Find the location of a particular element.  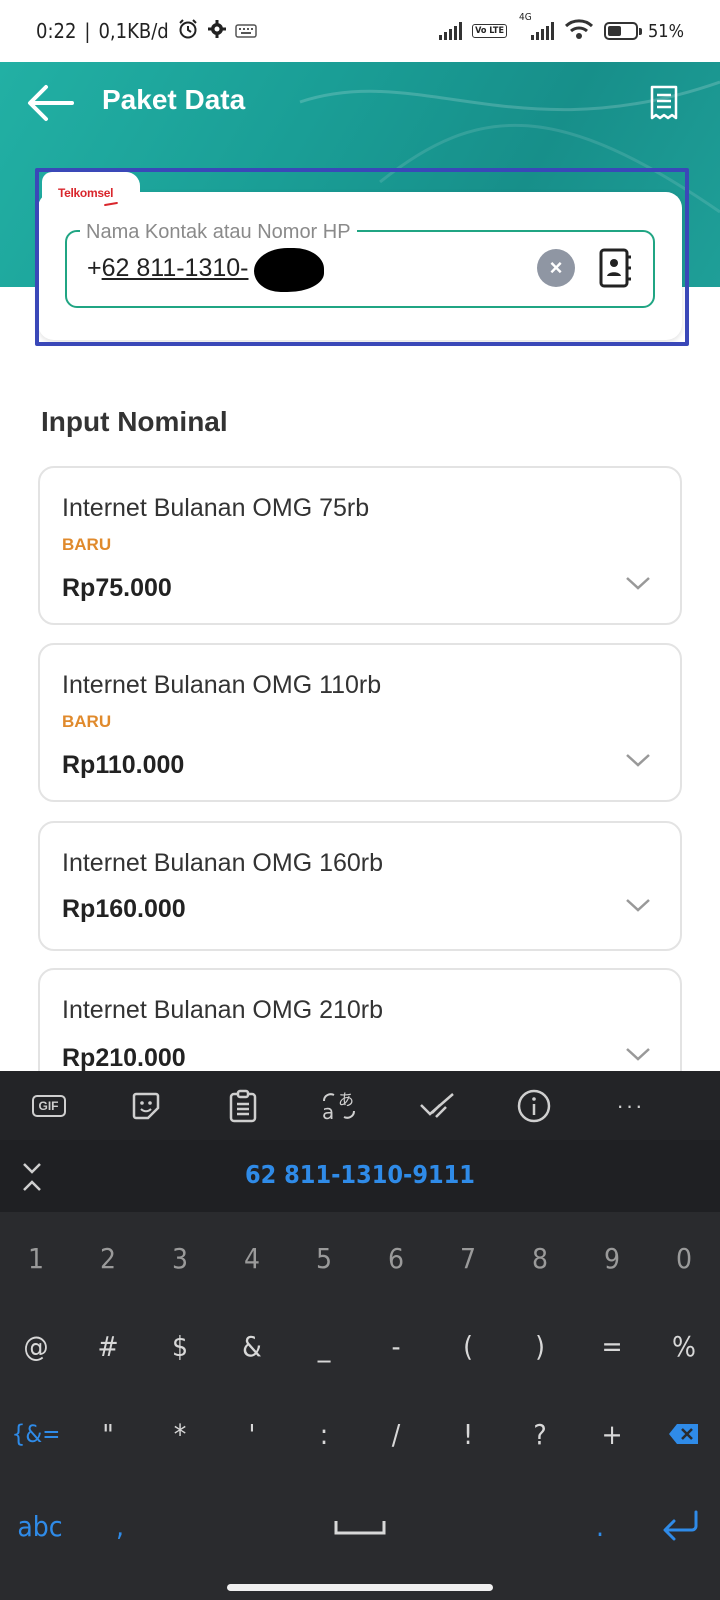

key-equals: = is located at coordinates (612, 1346).